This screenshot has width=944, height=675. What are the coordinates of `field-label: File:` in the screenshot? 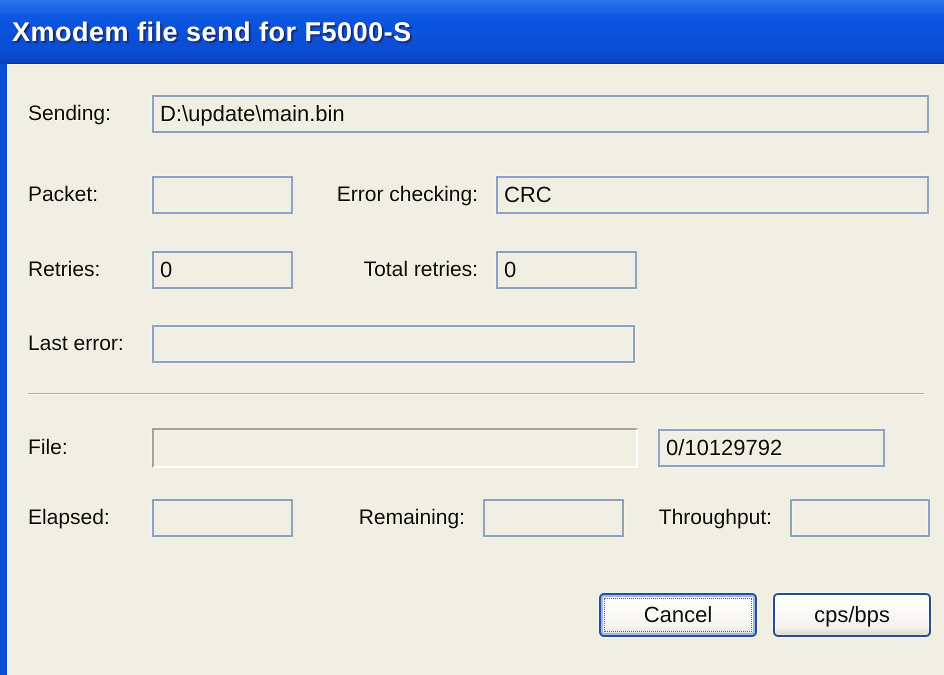 It's located at (48, 448).